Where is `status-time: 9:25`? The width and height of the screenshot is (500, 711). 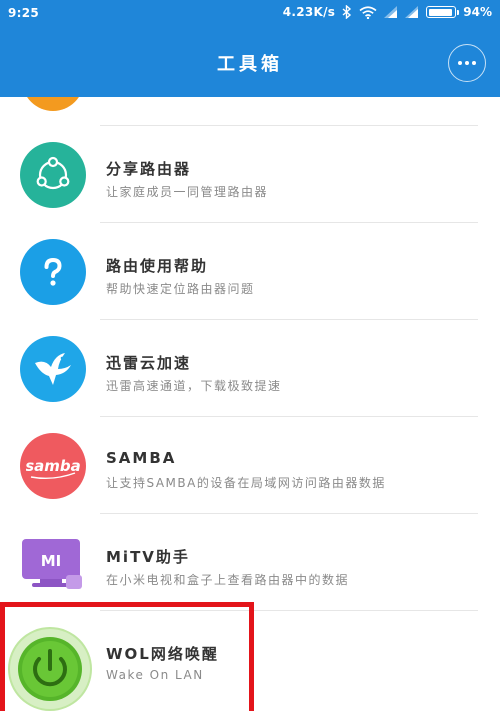
status-time: 9:25 is located at coordinates (24, 13).